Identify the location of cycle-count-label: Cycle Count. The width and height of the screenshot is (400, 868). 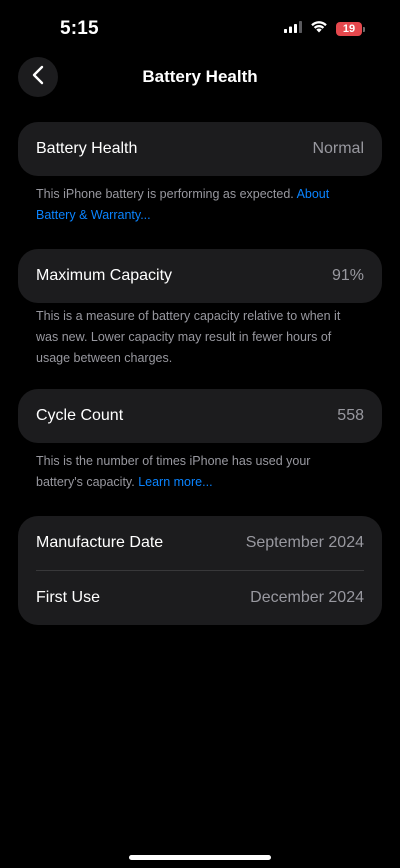
(80, 415).